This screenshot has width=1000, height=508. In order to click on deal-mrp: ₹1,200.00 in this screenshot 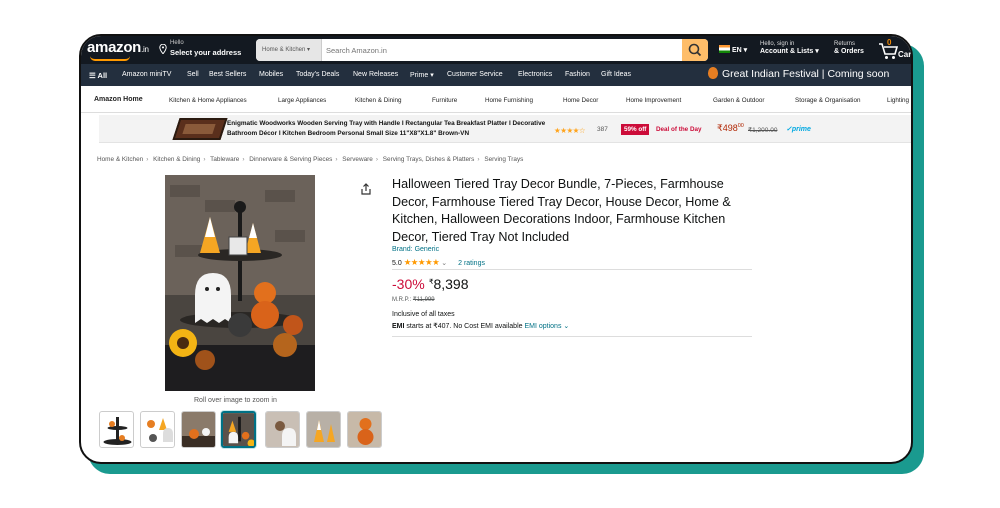, I will do `click(763, 130)`.